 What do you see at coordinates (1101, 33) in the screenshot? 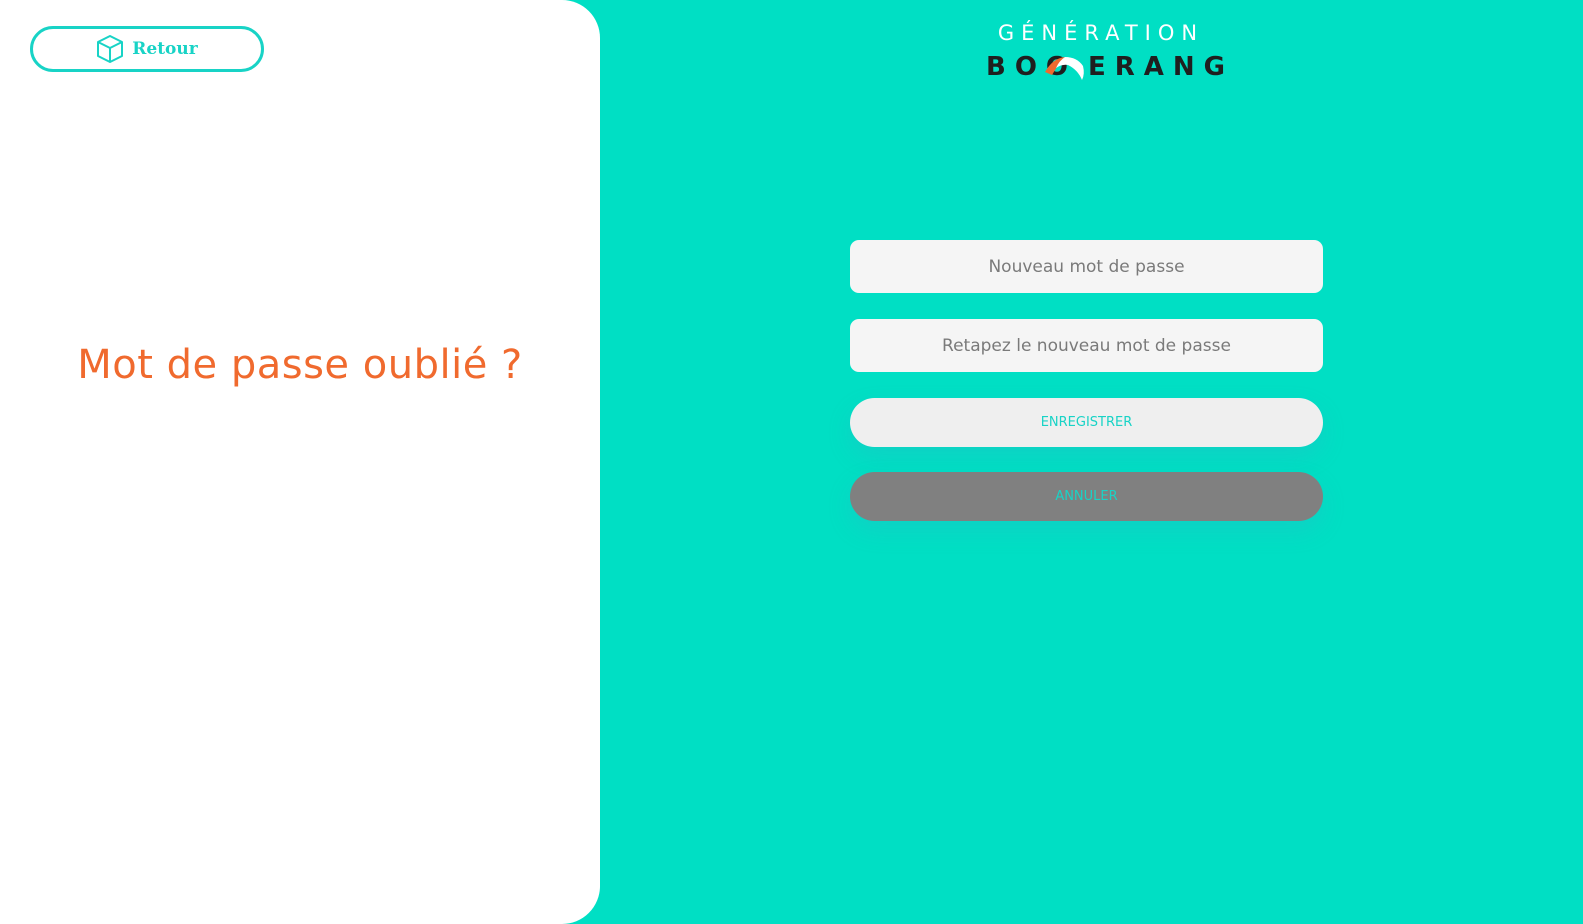
I see `logo-top-text: GÉNÉRATION` at bounding box center [1101, 33].